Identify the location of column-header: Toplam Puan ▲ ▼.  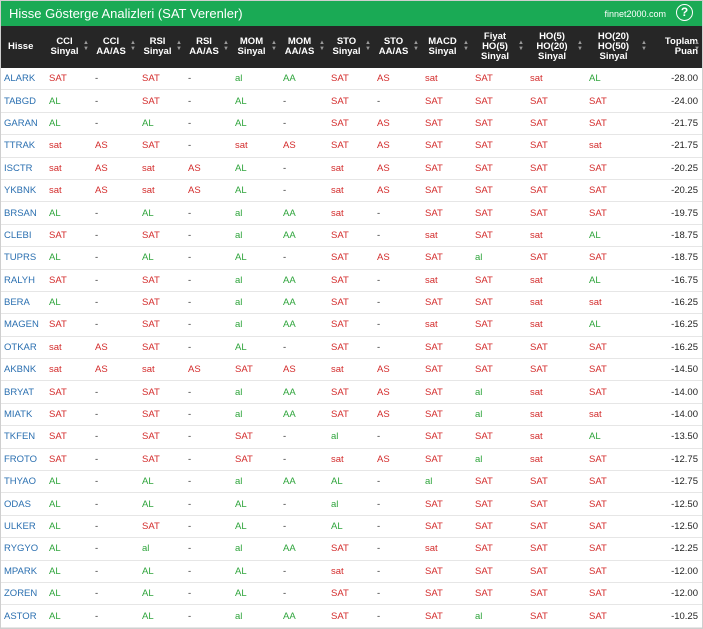
(675, 47).